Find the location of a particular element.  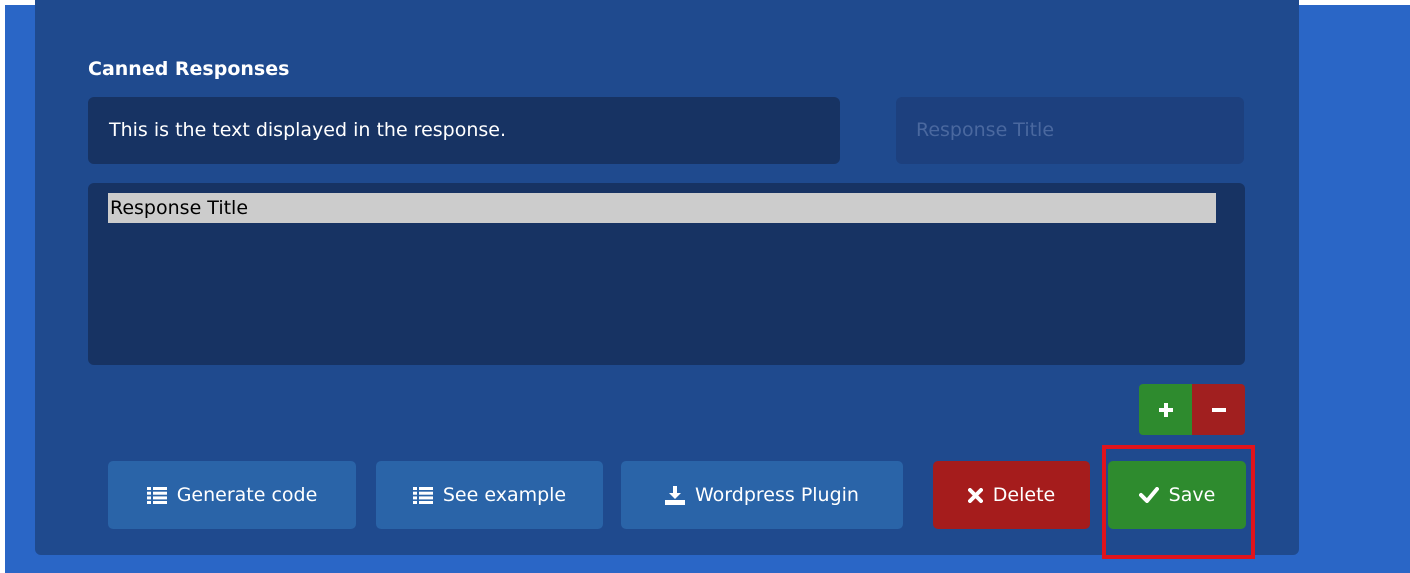

wordpress-plugin-button: Wordpress Plugin is located at coordinates (762, 495).